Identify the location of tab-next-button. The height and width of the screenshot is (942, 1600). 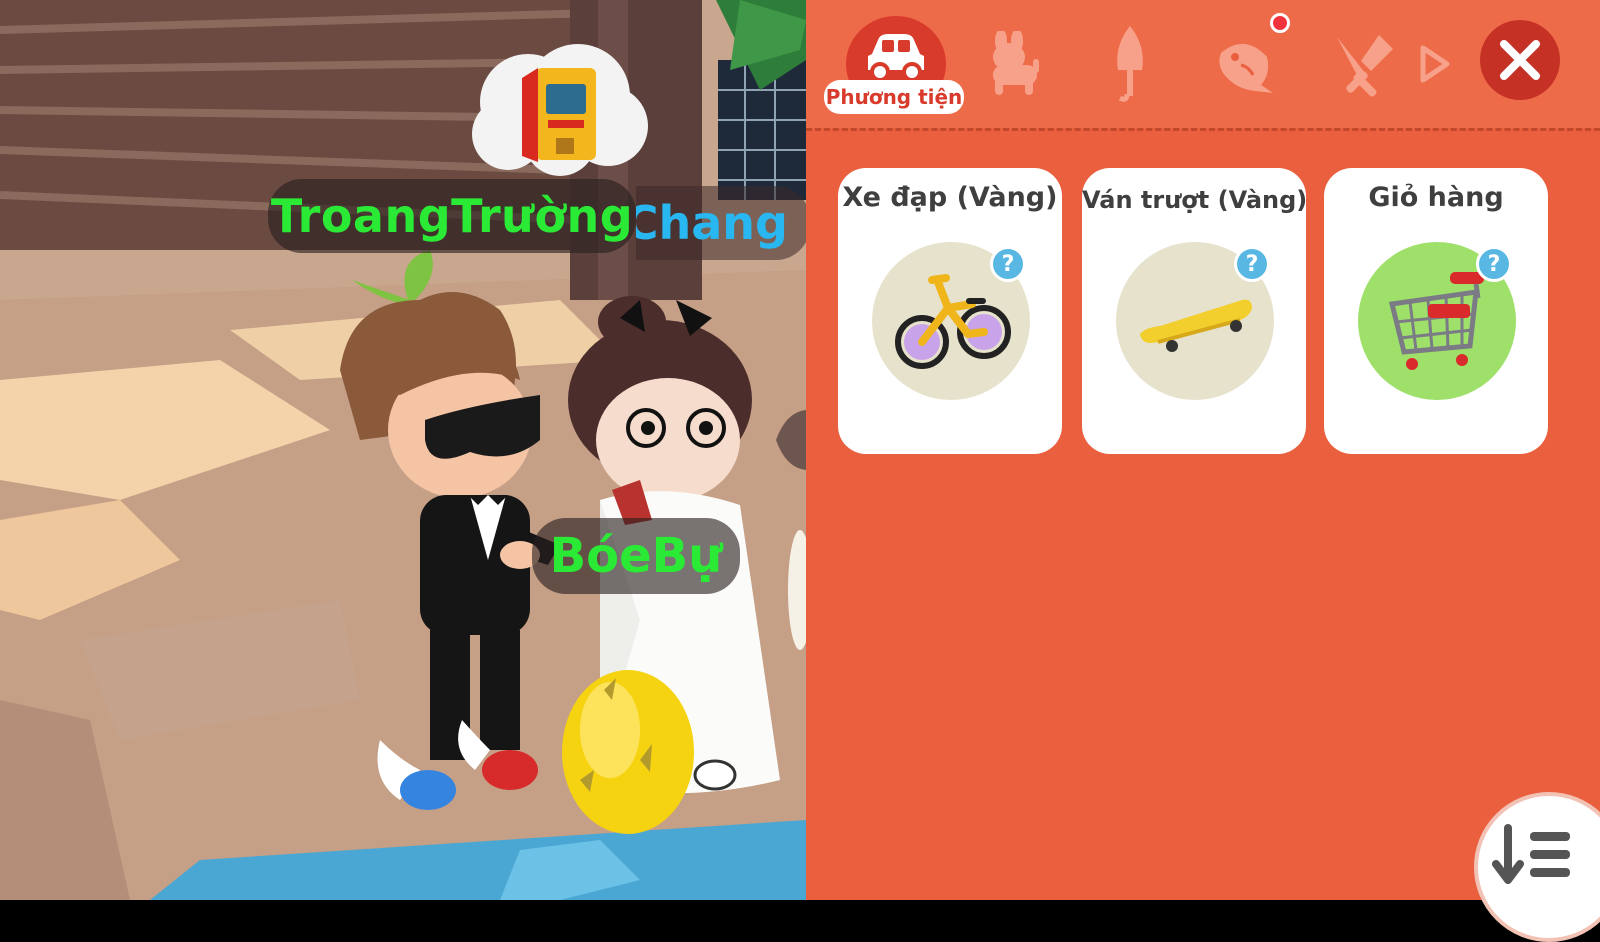
(1435, 64).